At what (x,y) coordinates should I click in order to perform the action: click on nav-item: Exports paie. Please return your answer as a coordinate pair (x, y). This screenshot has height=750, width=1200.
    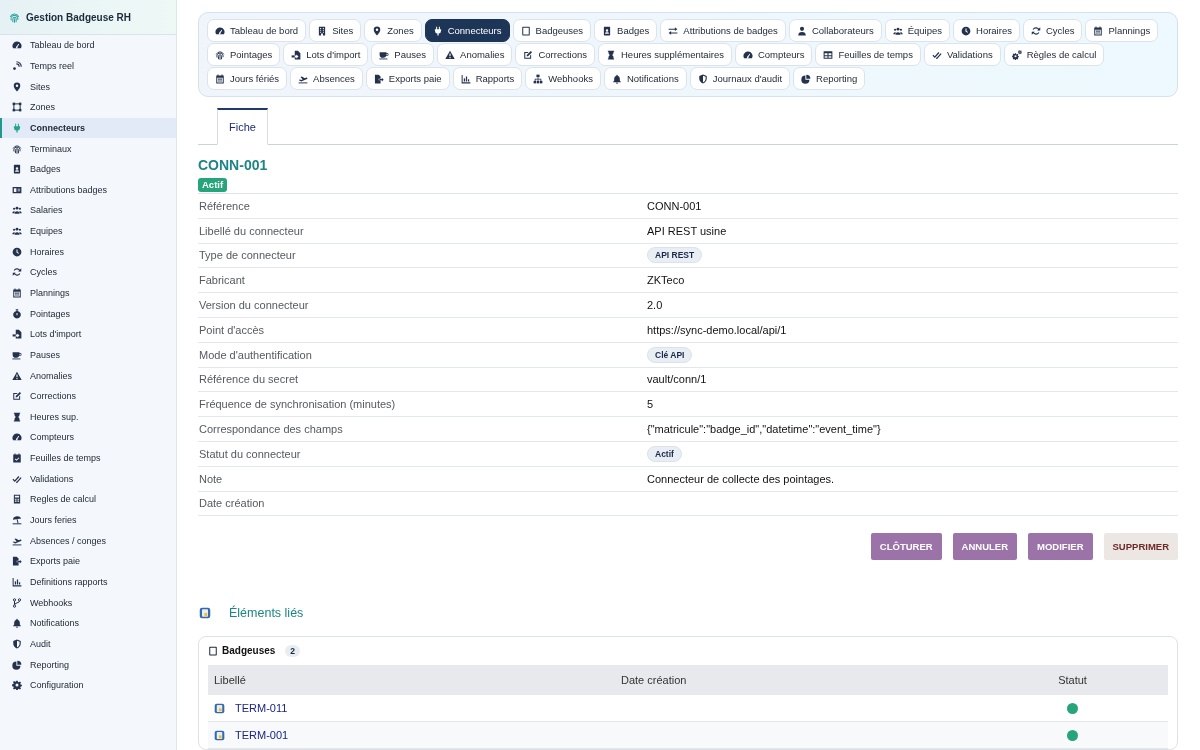
    Looking at the image, I should click on (88, 561).